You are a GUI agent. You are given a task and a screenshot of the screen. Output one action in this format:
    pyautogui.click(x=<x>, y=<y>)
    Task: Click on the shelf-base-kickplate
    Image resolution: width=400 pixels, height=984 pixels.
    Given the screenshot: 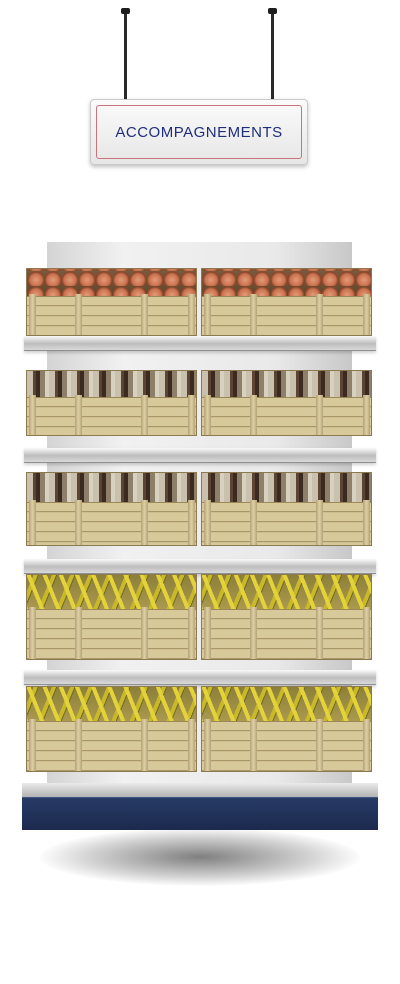 What is the action you would take?
    pyautogui.click(x=200, y=813)
    